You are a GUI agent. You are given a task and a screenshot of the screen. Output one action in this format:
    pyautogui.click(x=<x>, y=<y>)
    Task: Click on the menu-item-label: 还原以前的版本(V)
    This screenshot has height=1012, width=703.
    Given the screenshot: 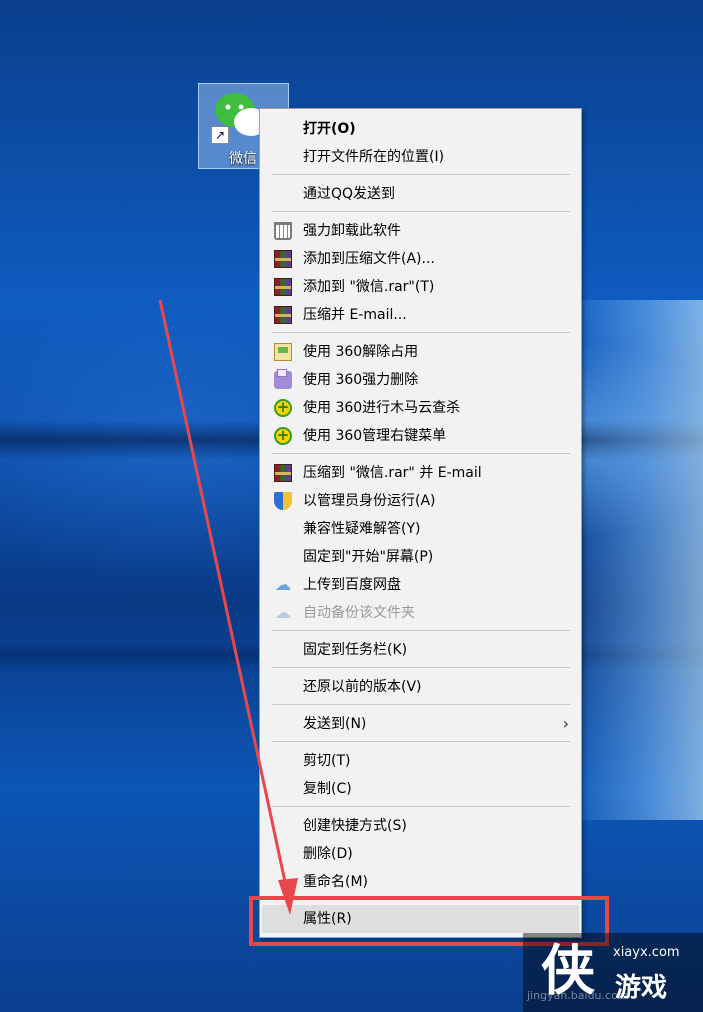 What is the action you would take?
    pyautogui.click(x=362, y=687)
    